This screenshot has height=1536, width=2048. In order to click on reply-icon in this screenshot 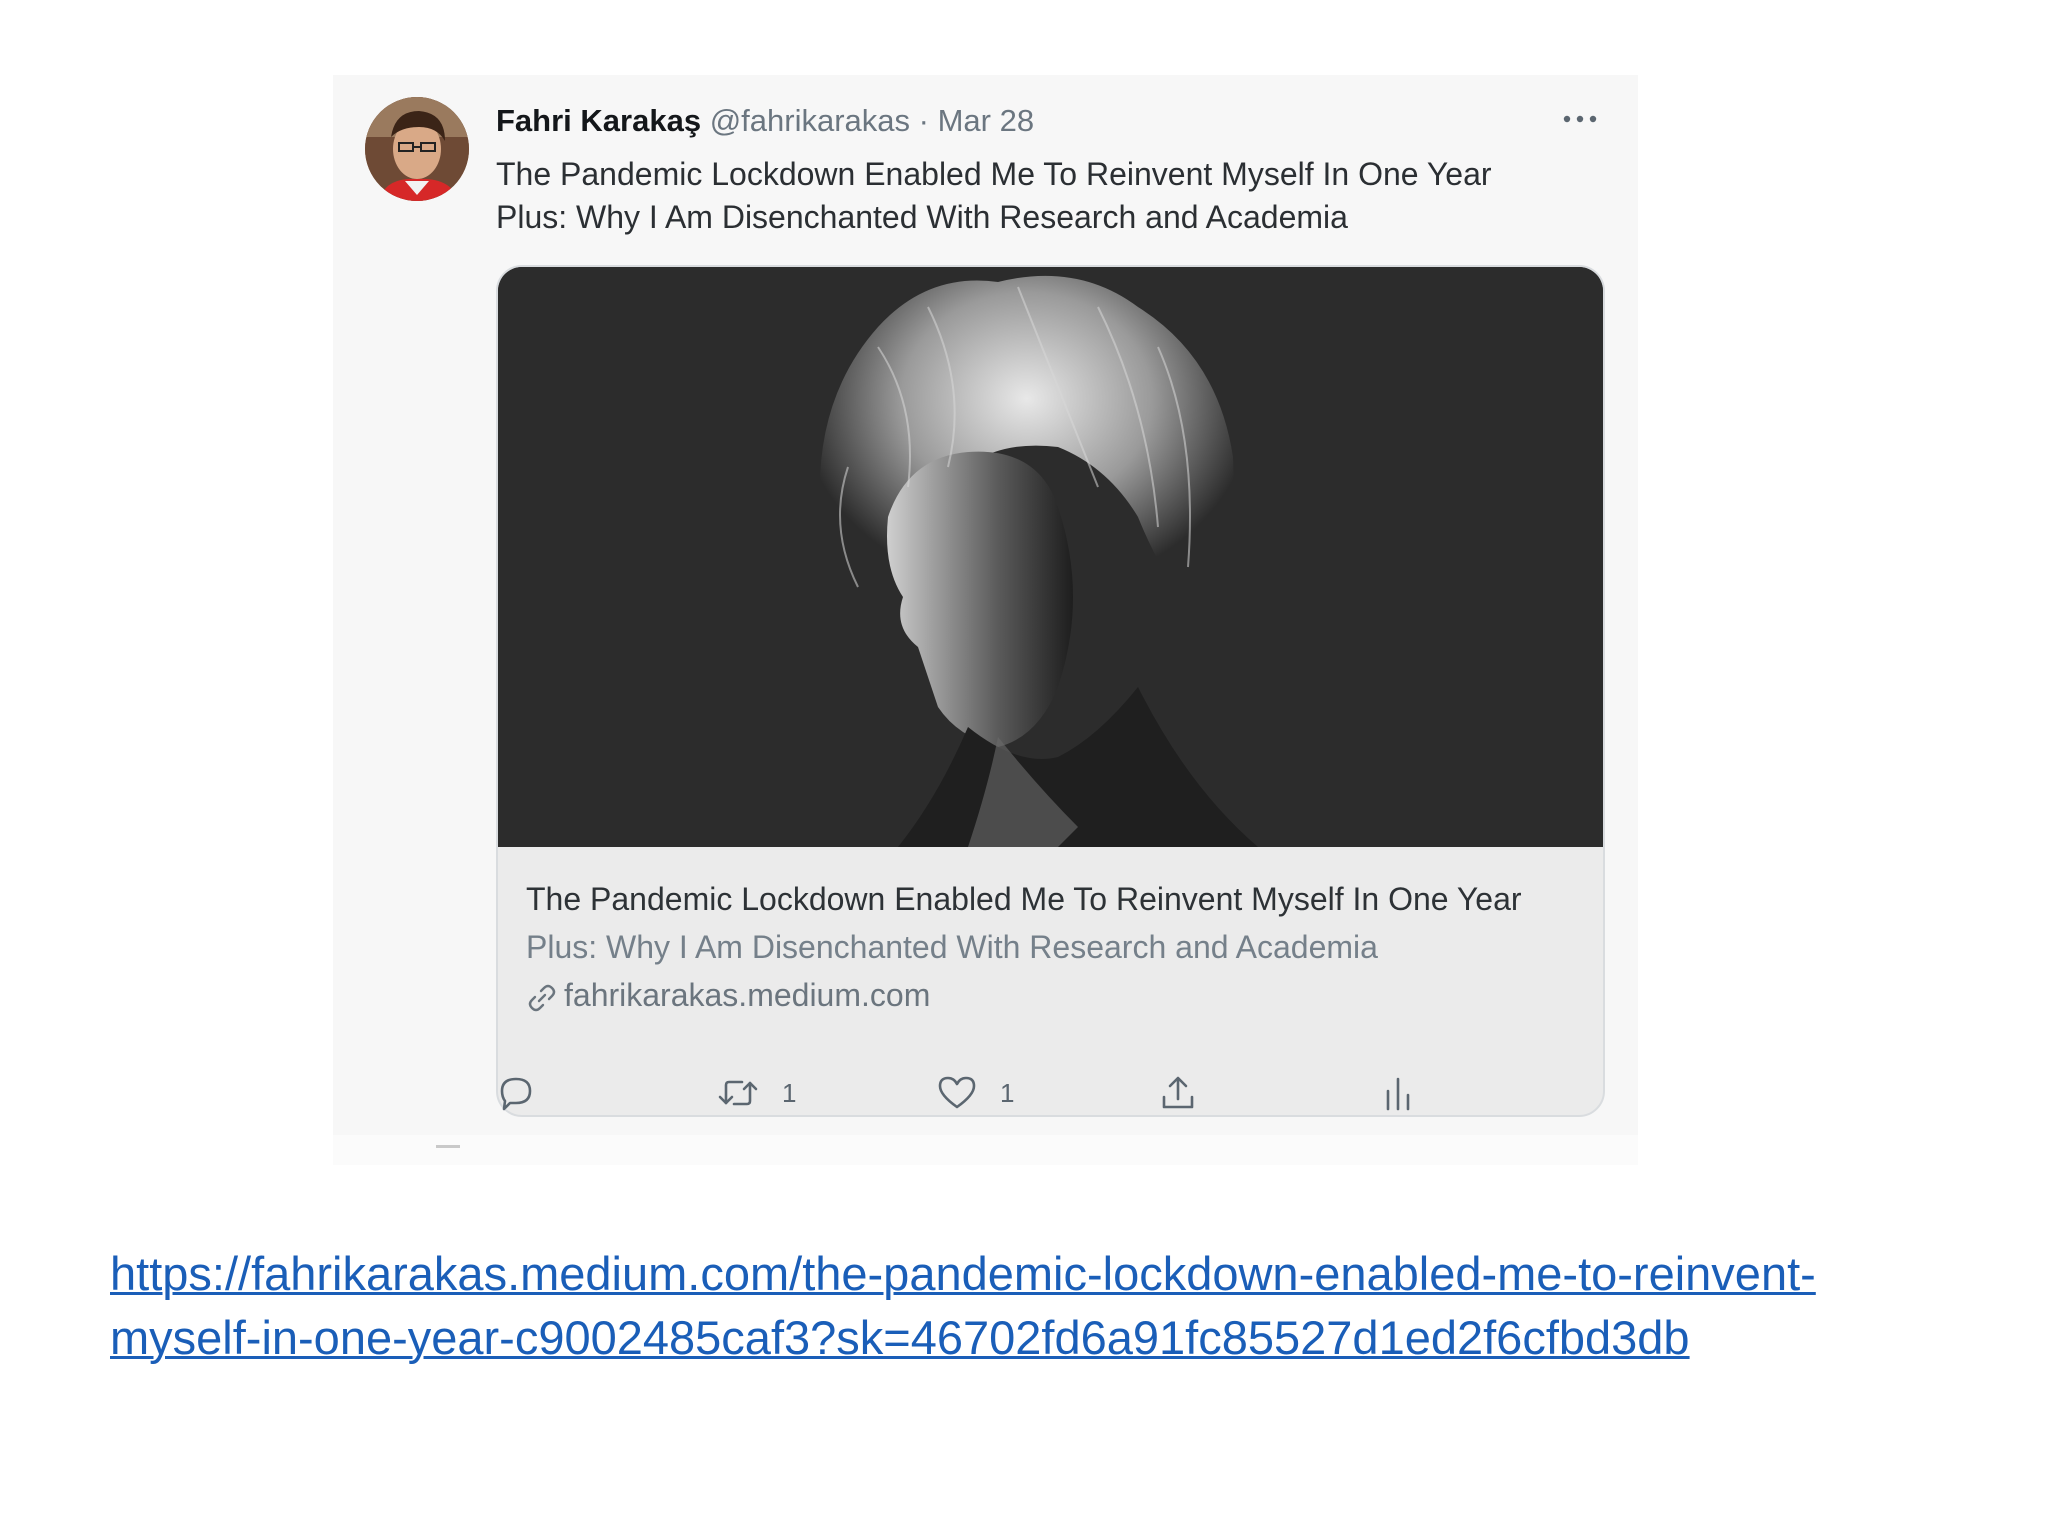, I will do `click(516, 1093)`.